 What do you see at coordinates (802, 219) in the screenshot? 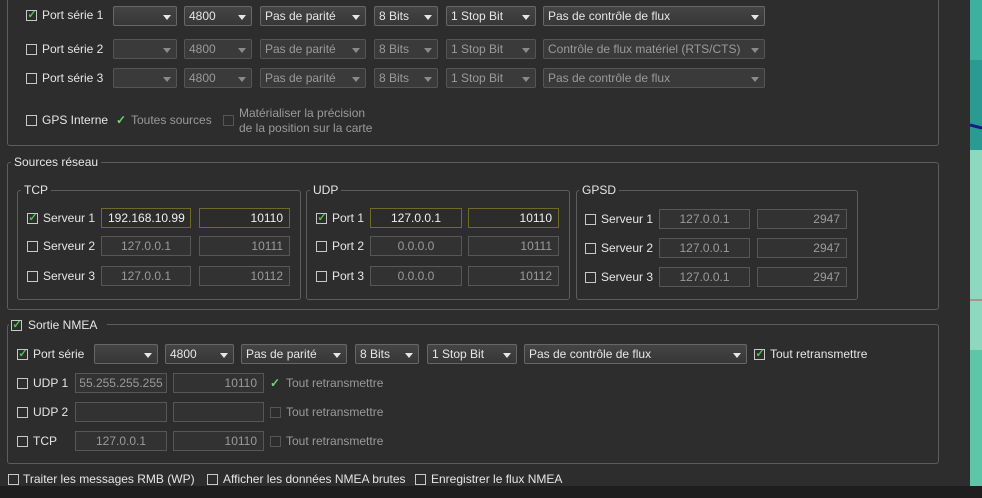
I see `gpsd-server-1-port: 2947` at bounding box center [802, 219].